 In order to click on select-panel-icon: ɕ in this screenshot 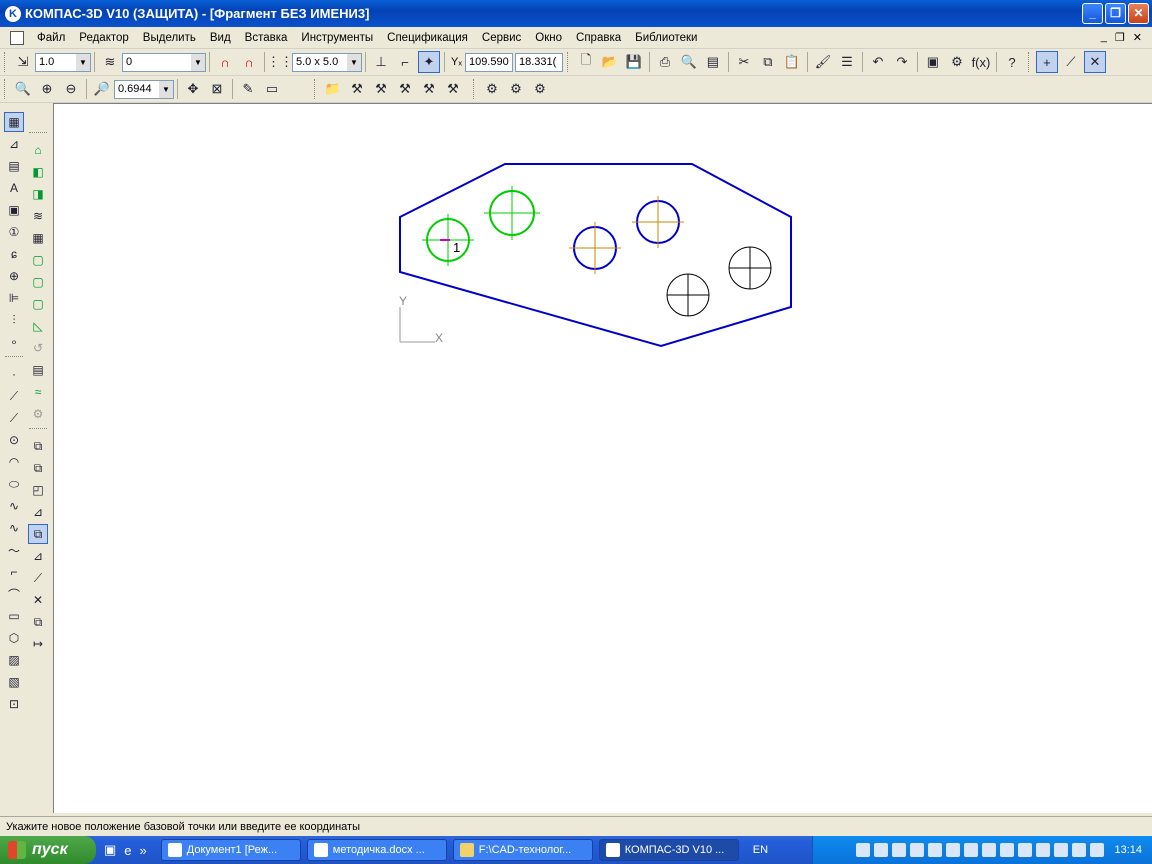, I will do `click(14, 254)`.